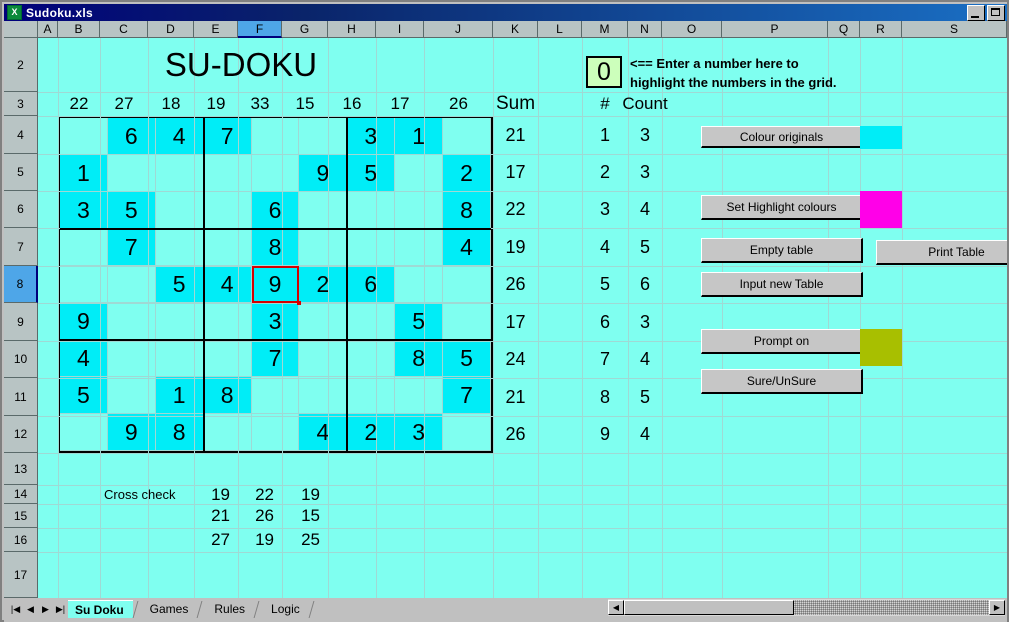 The width and height of the screenshot is (1009, 622). Describe the element at coordinates (881, 347) in the screenshot. I see `prompt-colour-swatch` at that location.